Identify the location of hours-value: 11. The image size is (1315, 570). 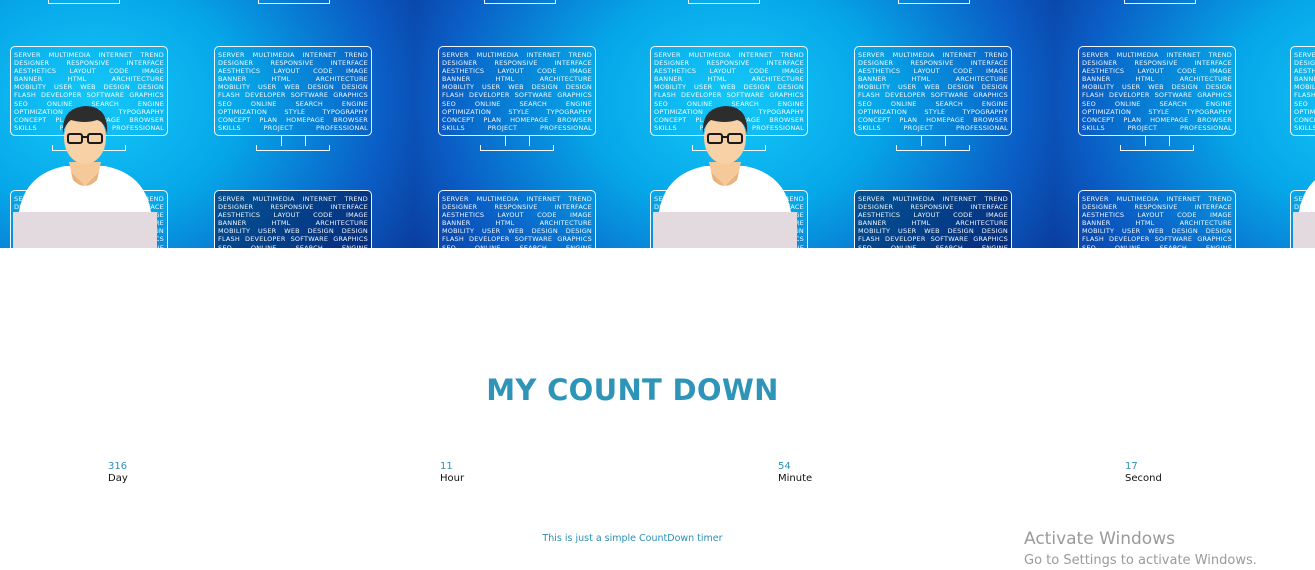
(446, 466).